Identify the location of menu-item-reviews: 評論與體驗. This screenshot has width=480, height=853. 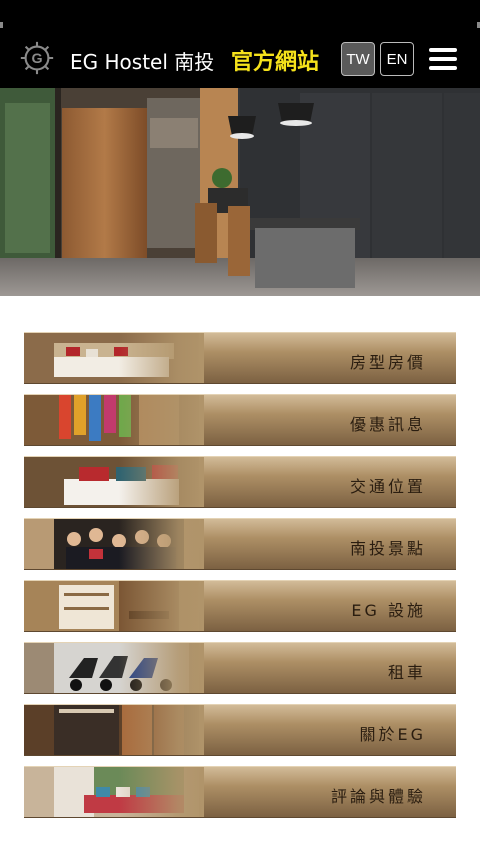
(240, 792).